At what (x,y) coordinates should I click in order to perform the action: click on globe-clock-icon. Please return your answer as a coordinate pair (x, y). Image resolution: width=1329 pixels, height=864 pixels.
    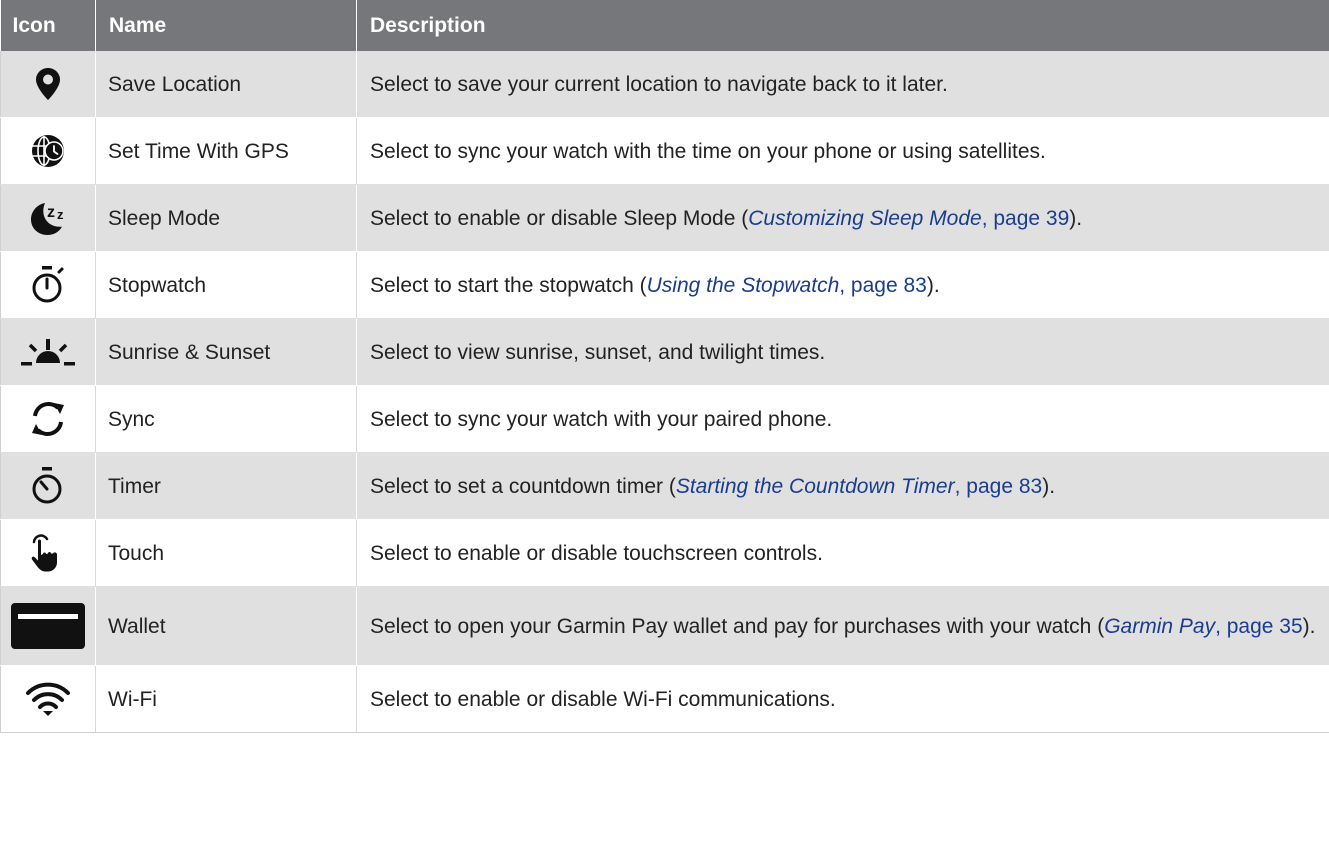
    Looking at the image, I should click on (48, 151).